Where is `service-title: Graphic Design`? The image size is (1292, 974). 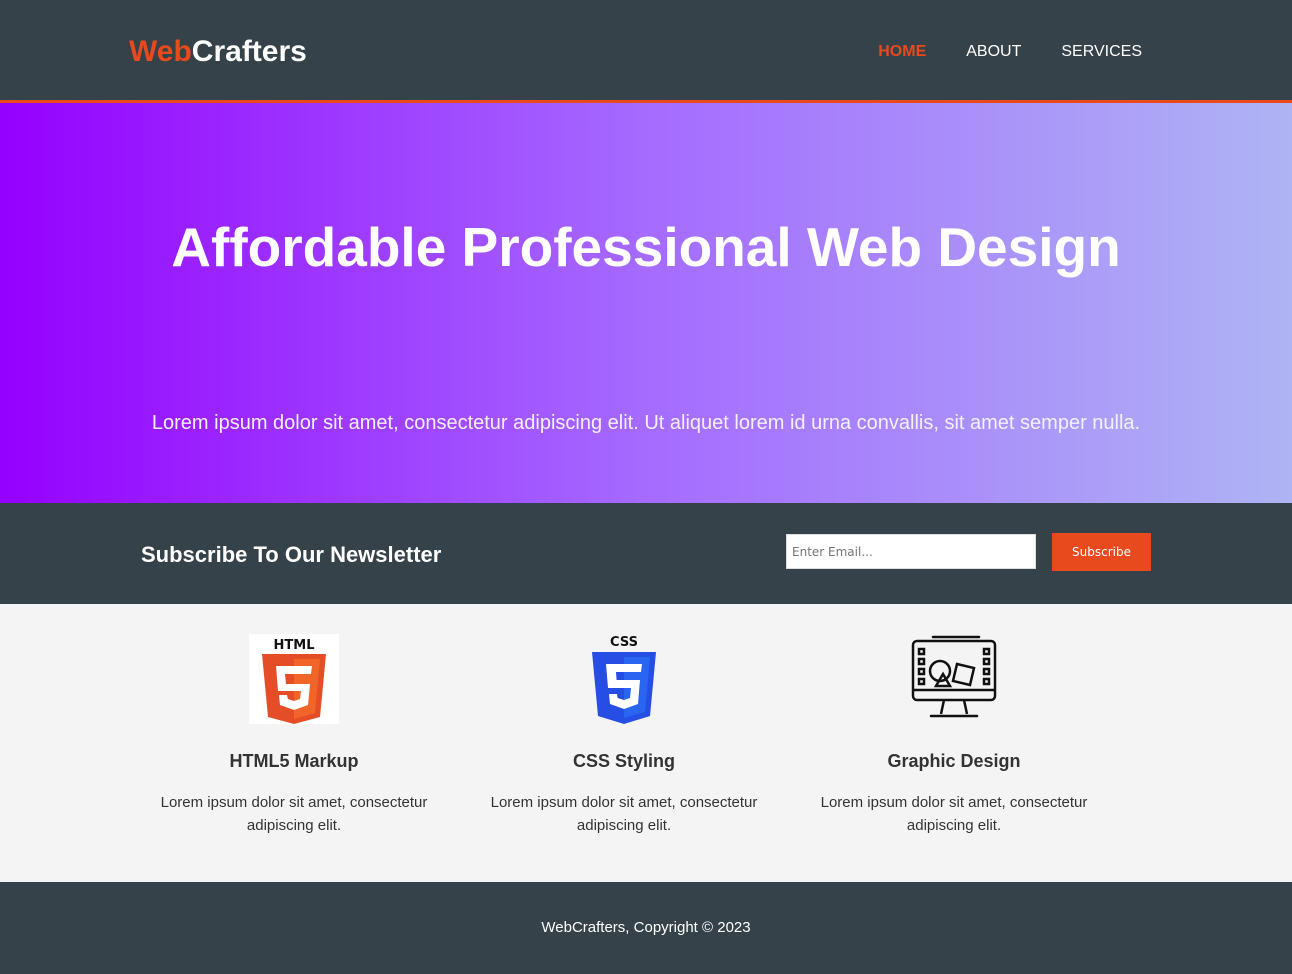
service-title: Graphic Design is located at coordinates (954, 761).